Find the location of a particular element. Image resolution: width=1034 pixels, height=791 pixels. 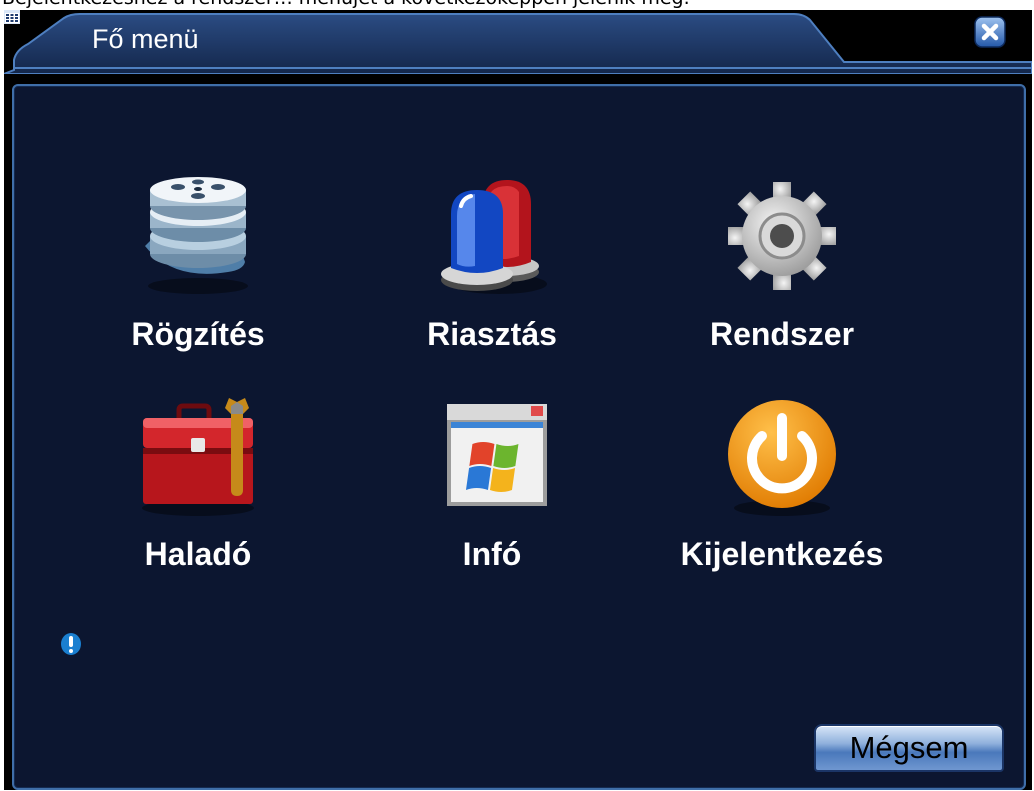

menu-item-alarm: Riasztás is located at coordinates (492, 276).